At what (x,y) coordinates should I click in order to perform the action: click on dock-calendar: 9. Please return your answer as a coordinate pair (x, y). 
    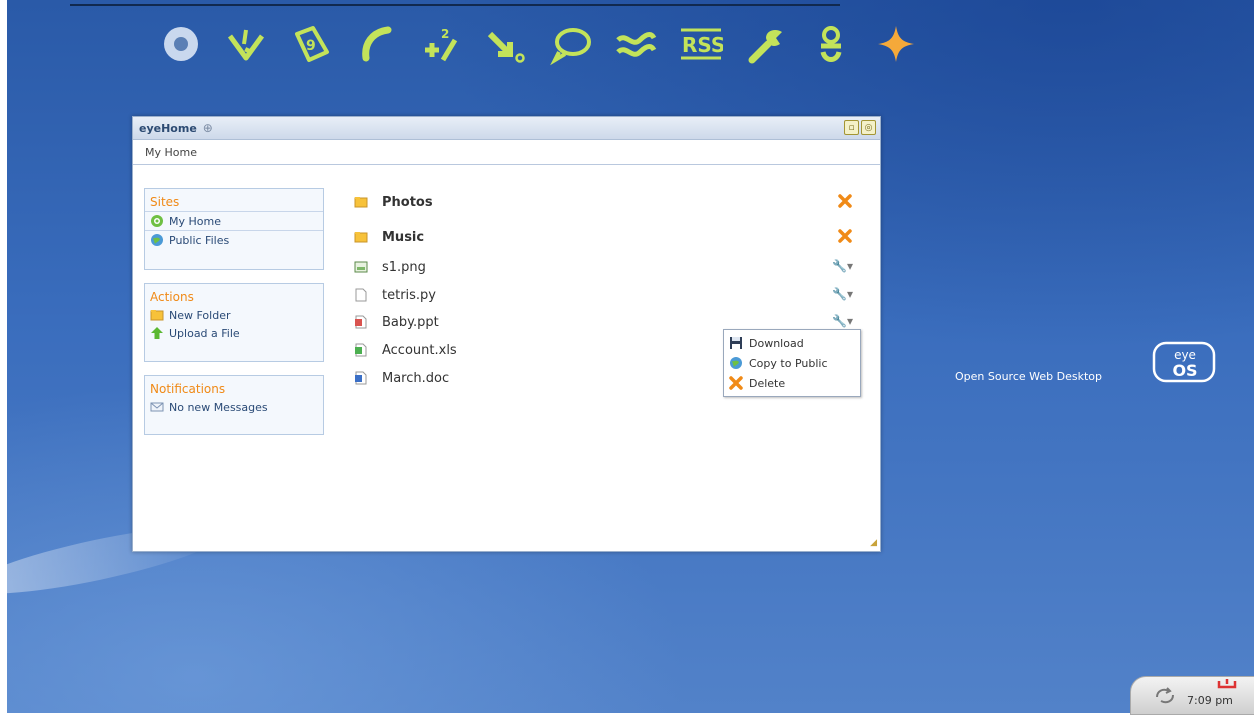
    Looking at the image, I should click on (310, 44).